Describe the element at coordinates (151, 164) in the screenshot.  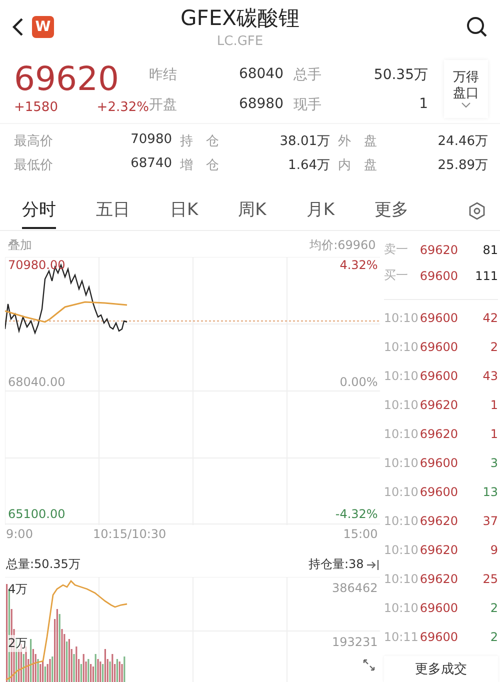
I see `stat-value: 68740` at that location.